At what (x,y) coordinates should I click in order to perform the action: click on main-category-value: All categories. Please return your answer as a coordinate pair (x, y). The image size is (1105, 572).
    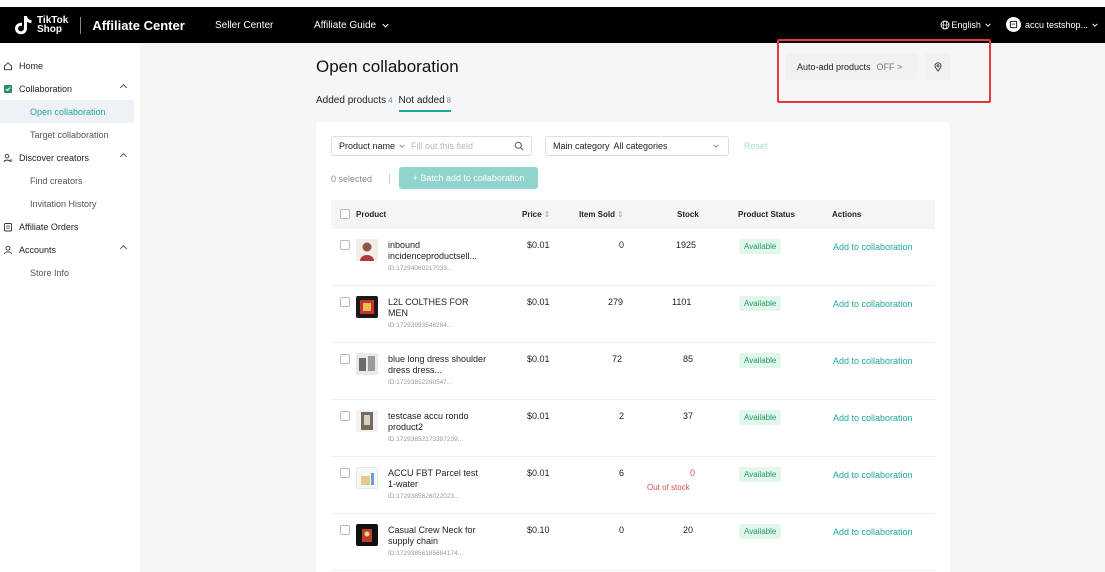
    Looking at the image, I should click on (640, 146).